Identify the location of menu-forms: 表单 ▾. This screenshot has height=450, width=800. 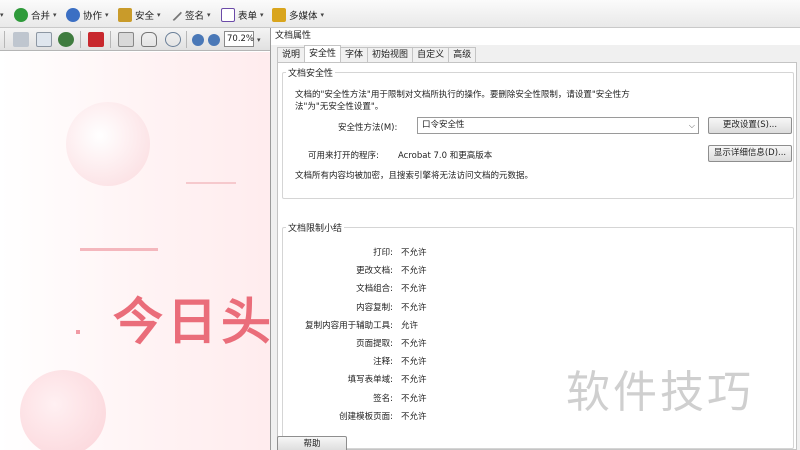
(242, 15).